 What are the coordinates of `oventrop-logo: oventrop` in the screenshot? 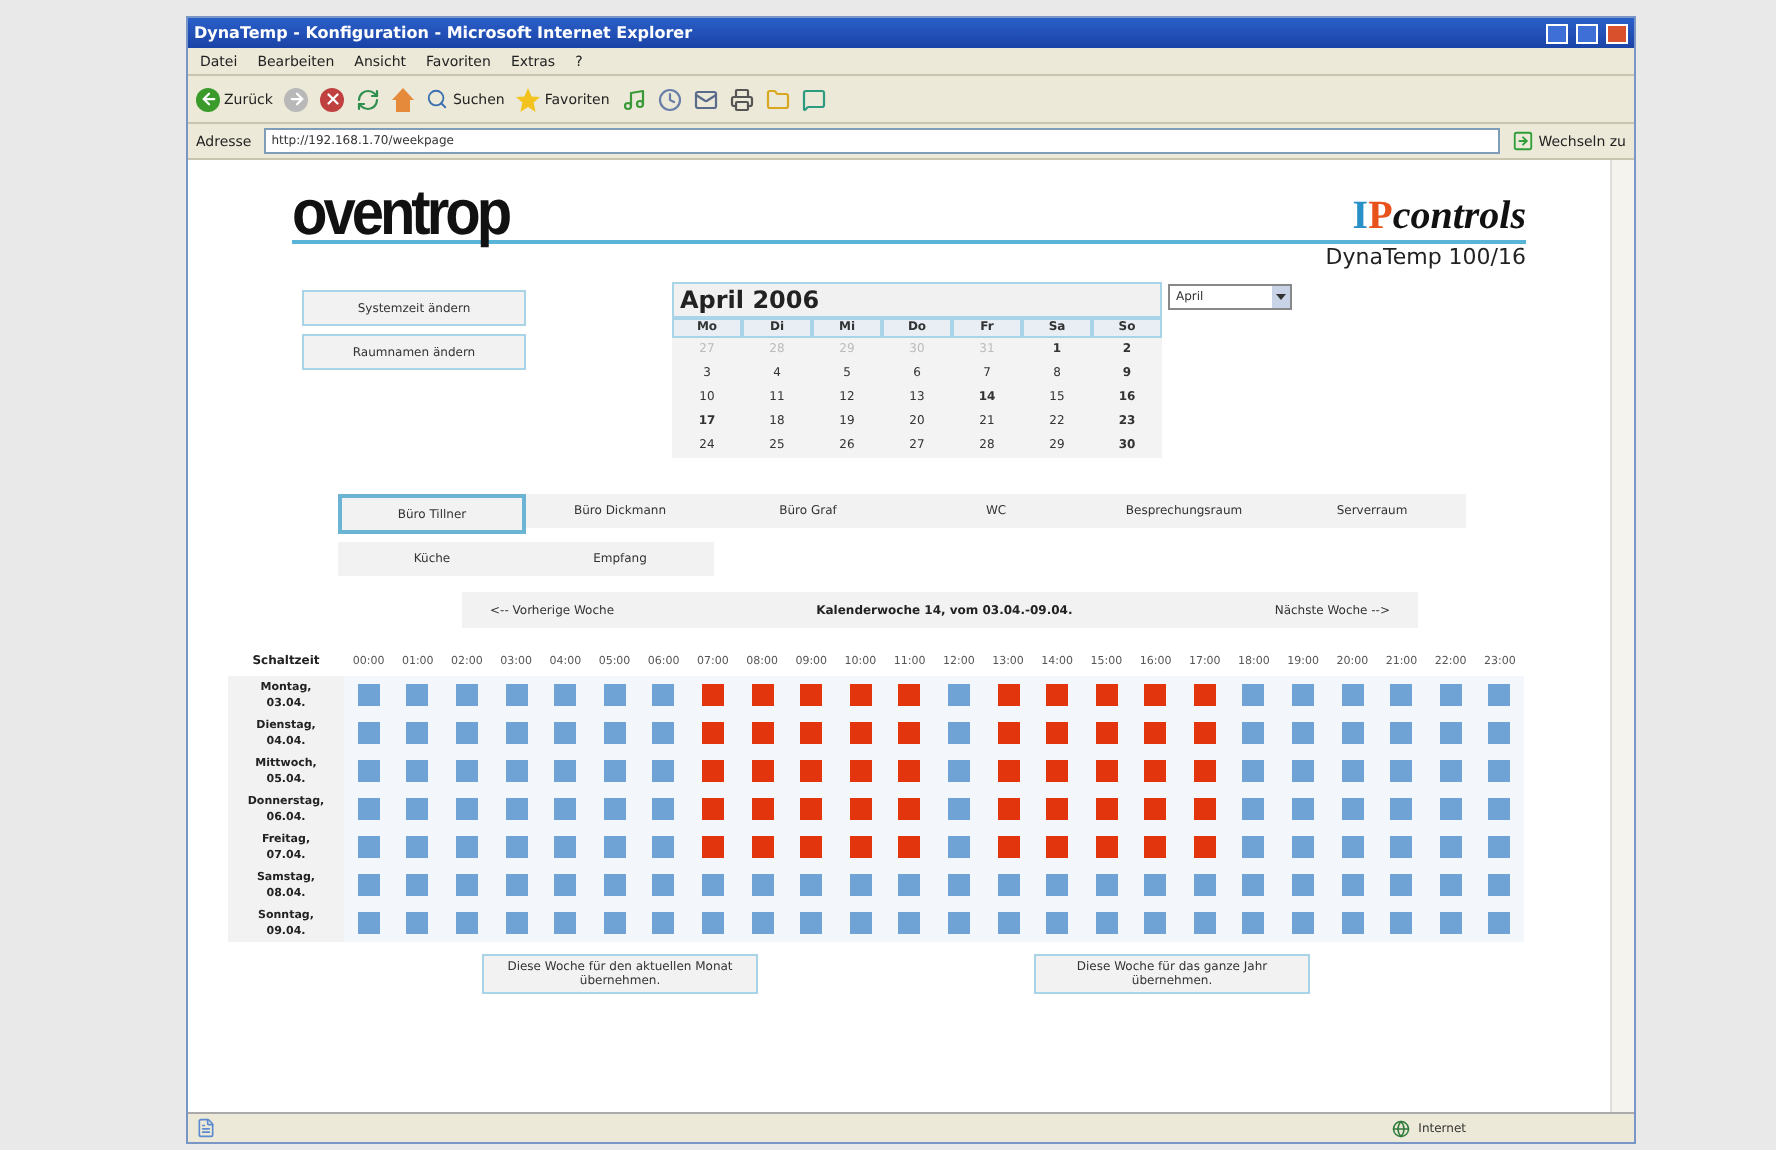 It's located at (400, 214).